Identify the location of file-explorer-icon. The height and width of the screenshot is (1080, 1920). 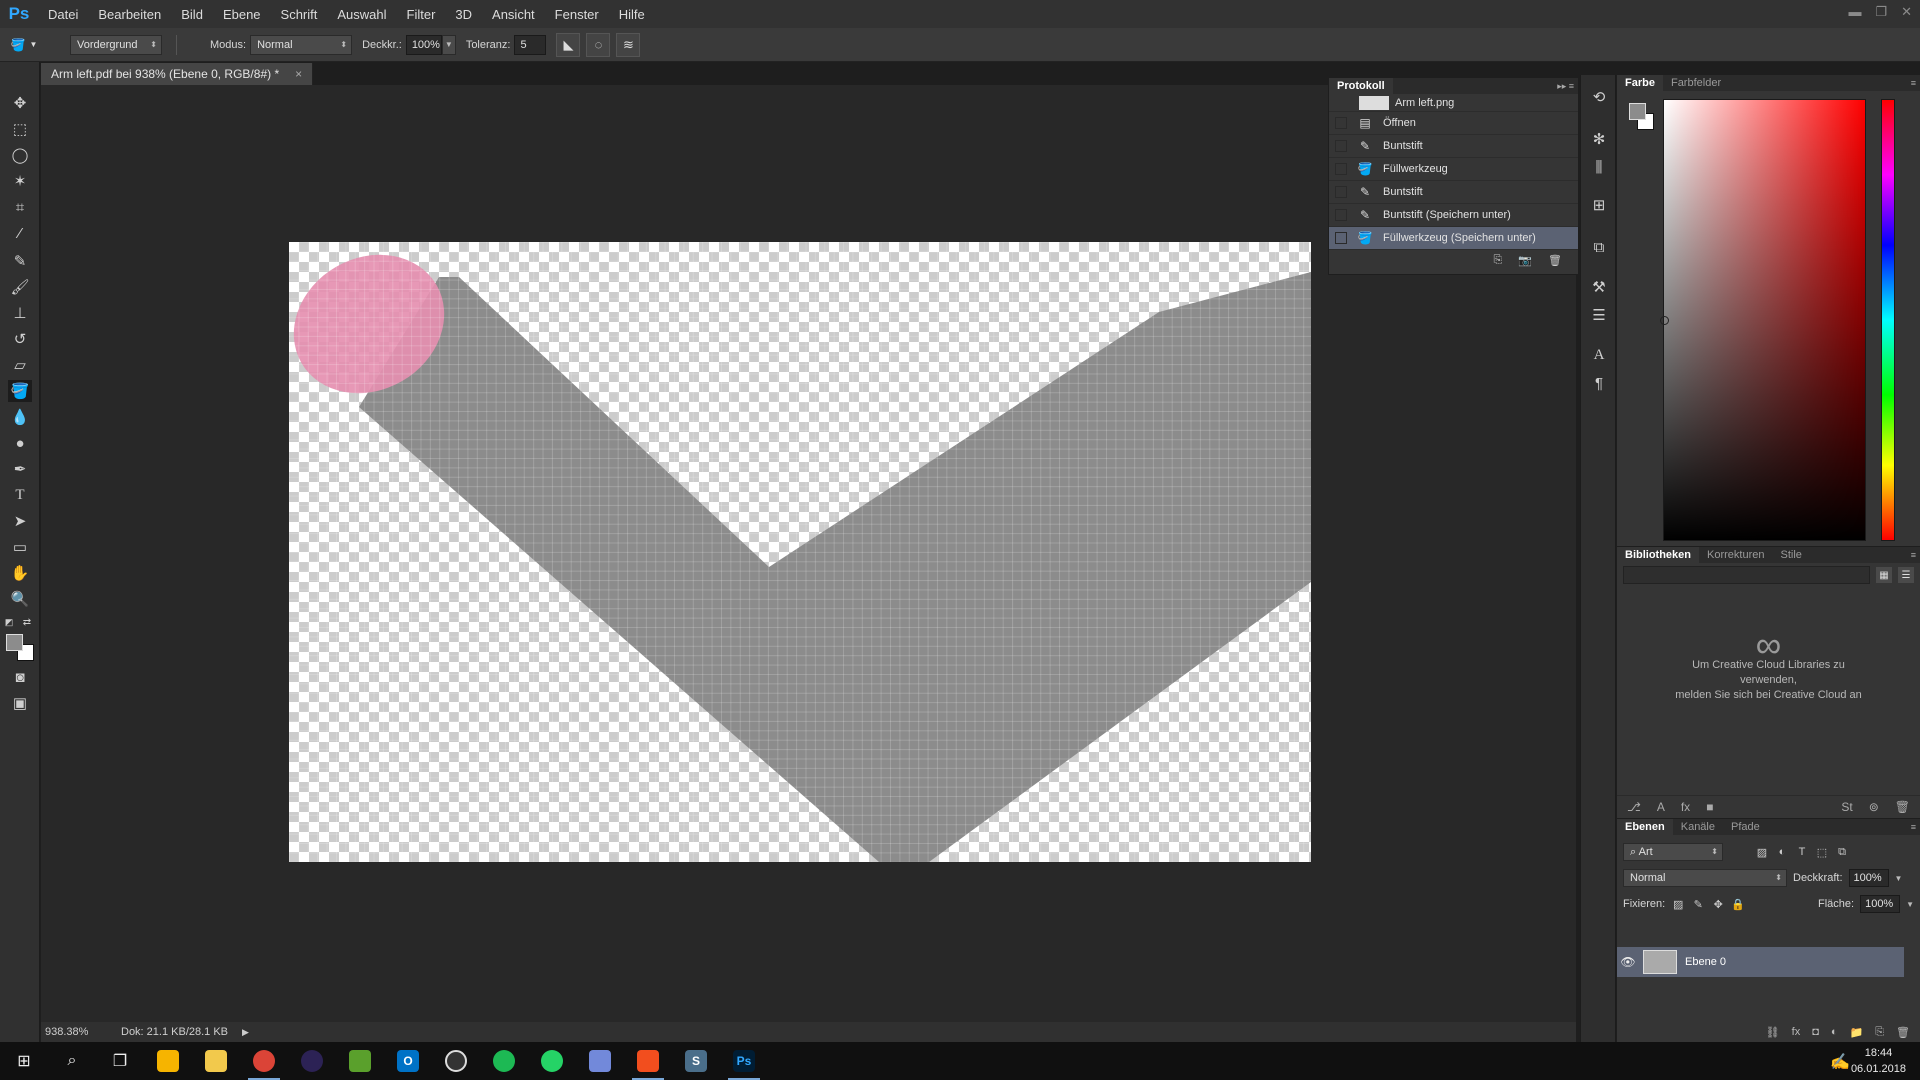
(216, 1061).